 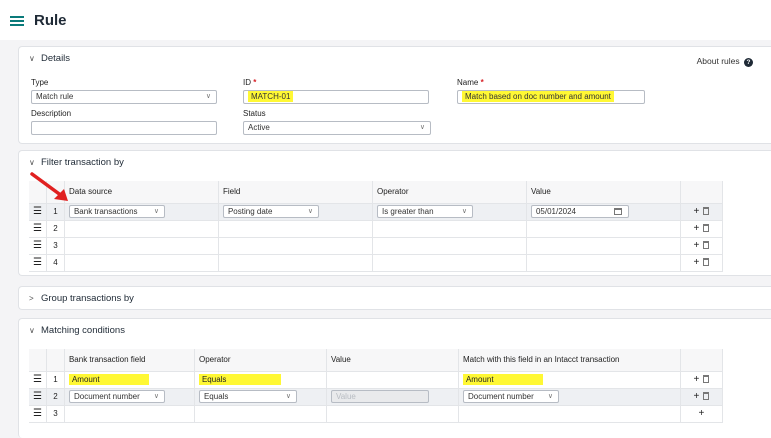 I want to click on type-select: Match rule ∨, so click(x=124, y=97).